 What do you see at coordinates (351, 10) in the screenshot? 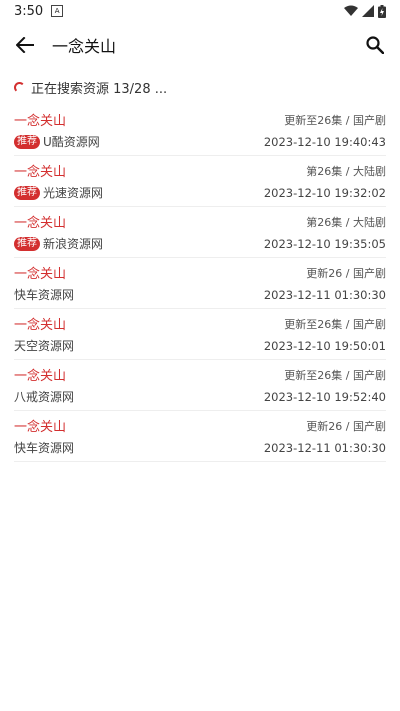
I see `wifi-icon` at bounding box center [351, 10].